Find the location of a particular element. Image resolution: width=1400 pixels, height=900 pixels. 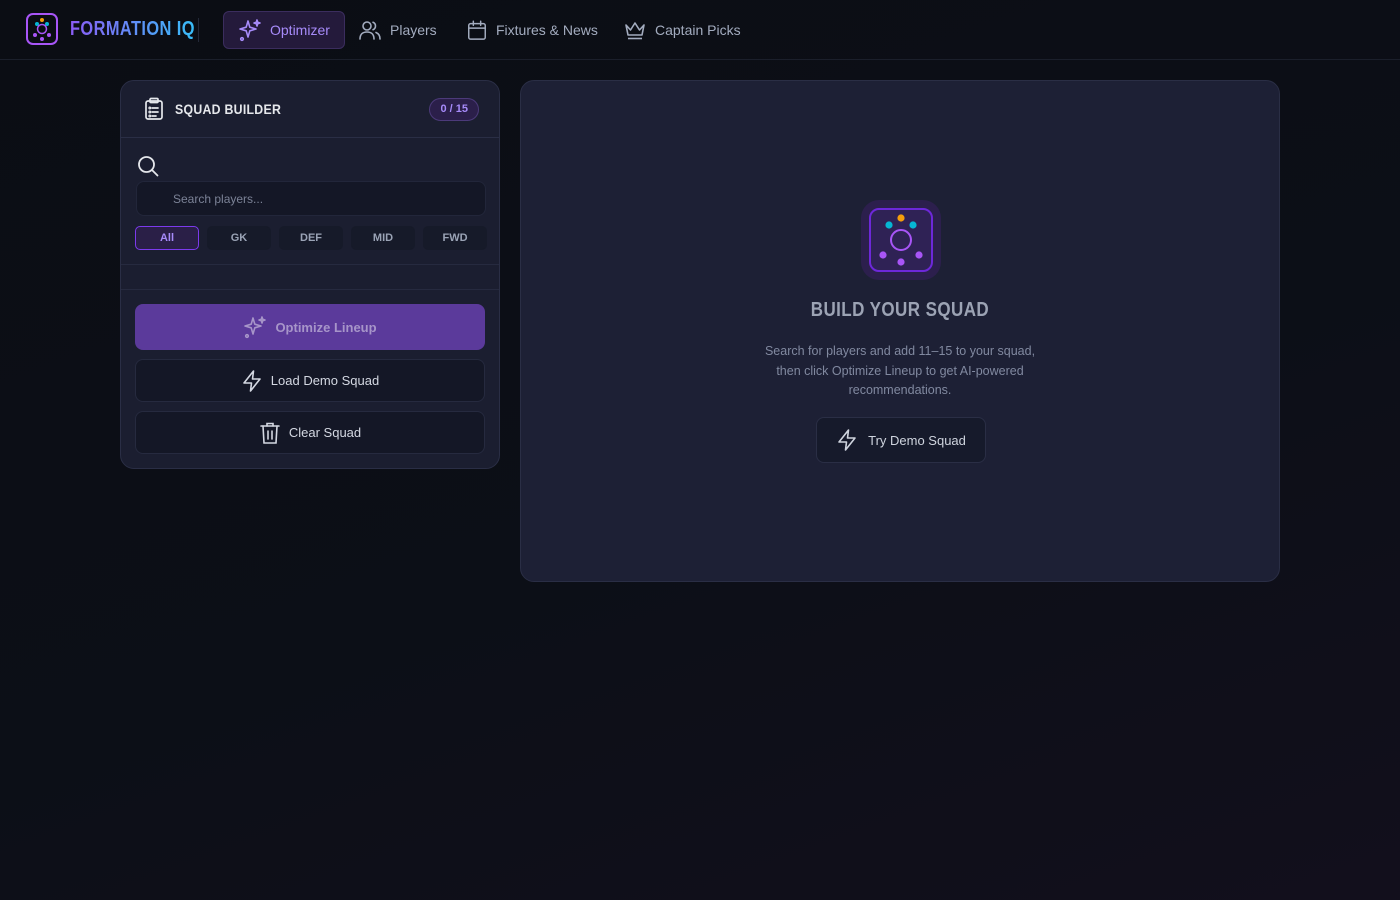

load-demo-squad-button: Load Demo Squad is located at coordinates (310, 380).